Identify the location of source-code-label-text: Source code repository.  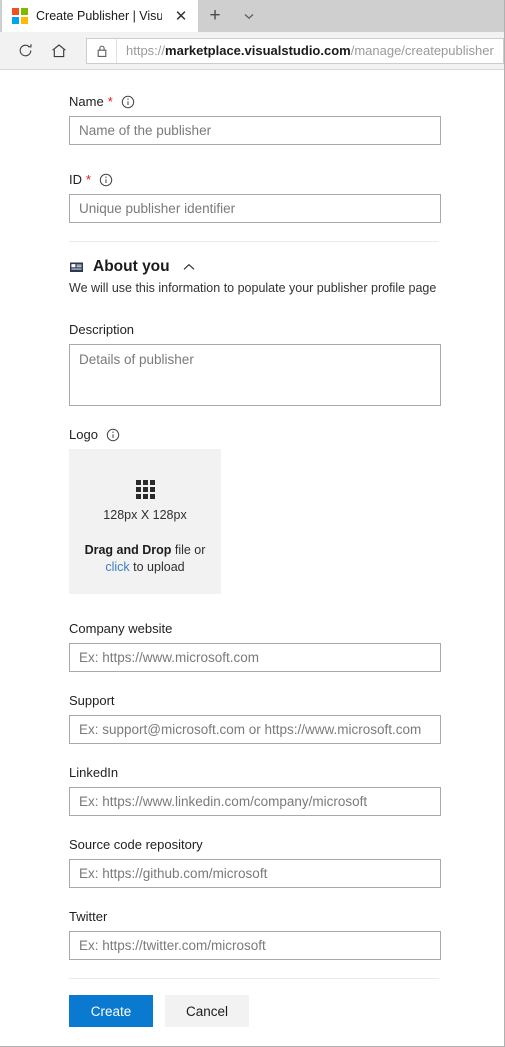
(136, 844).